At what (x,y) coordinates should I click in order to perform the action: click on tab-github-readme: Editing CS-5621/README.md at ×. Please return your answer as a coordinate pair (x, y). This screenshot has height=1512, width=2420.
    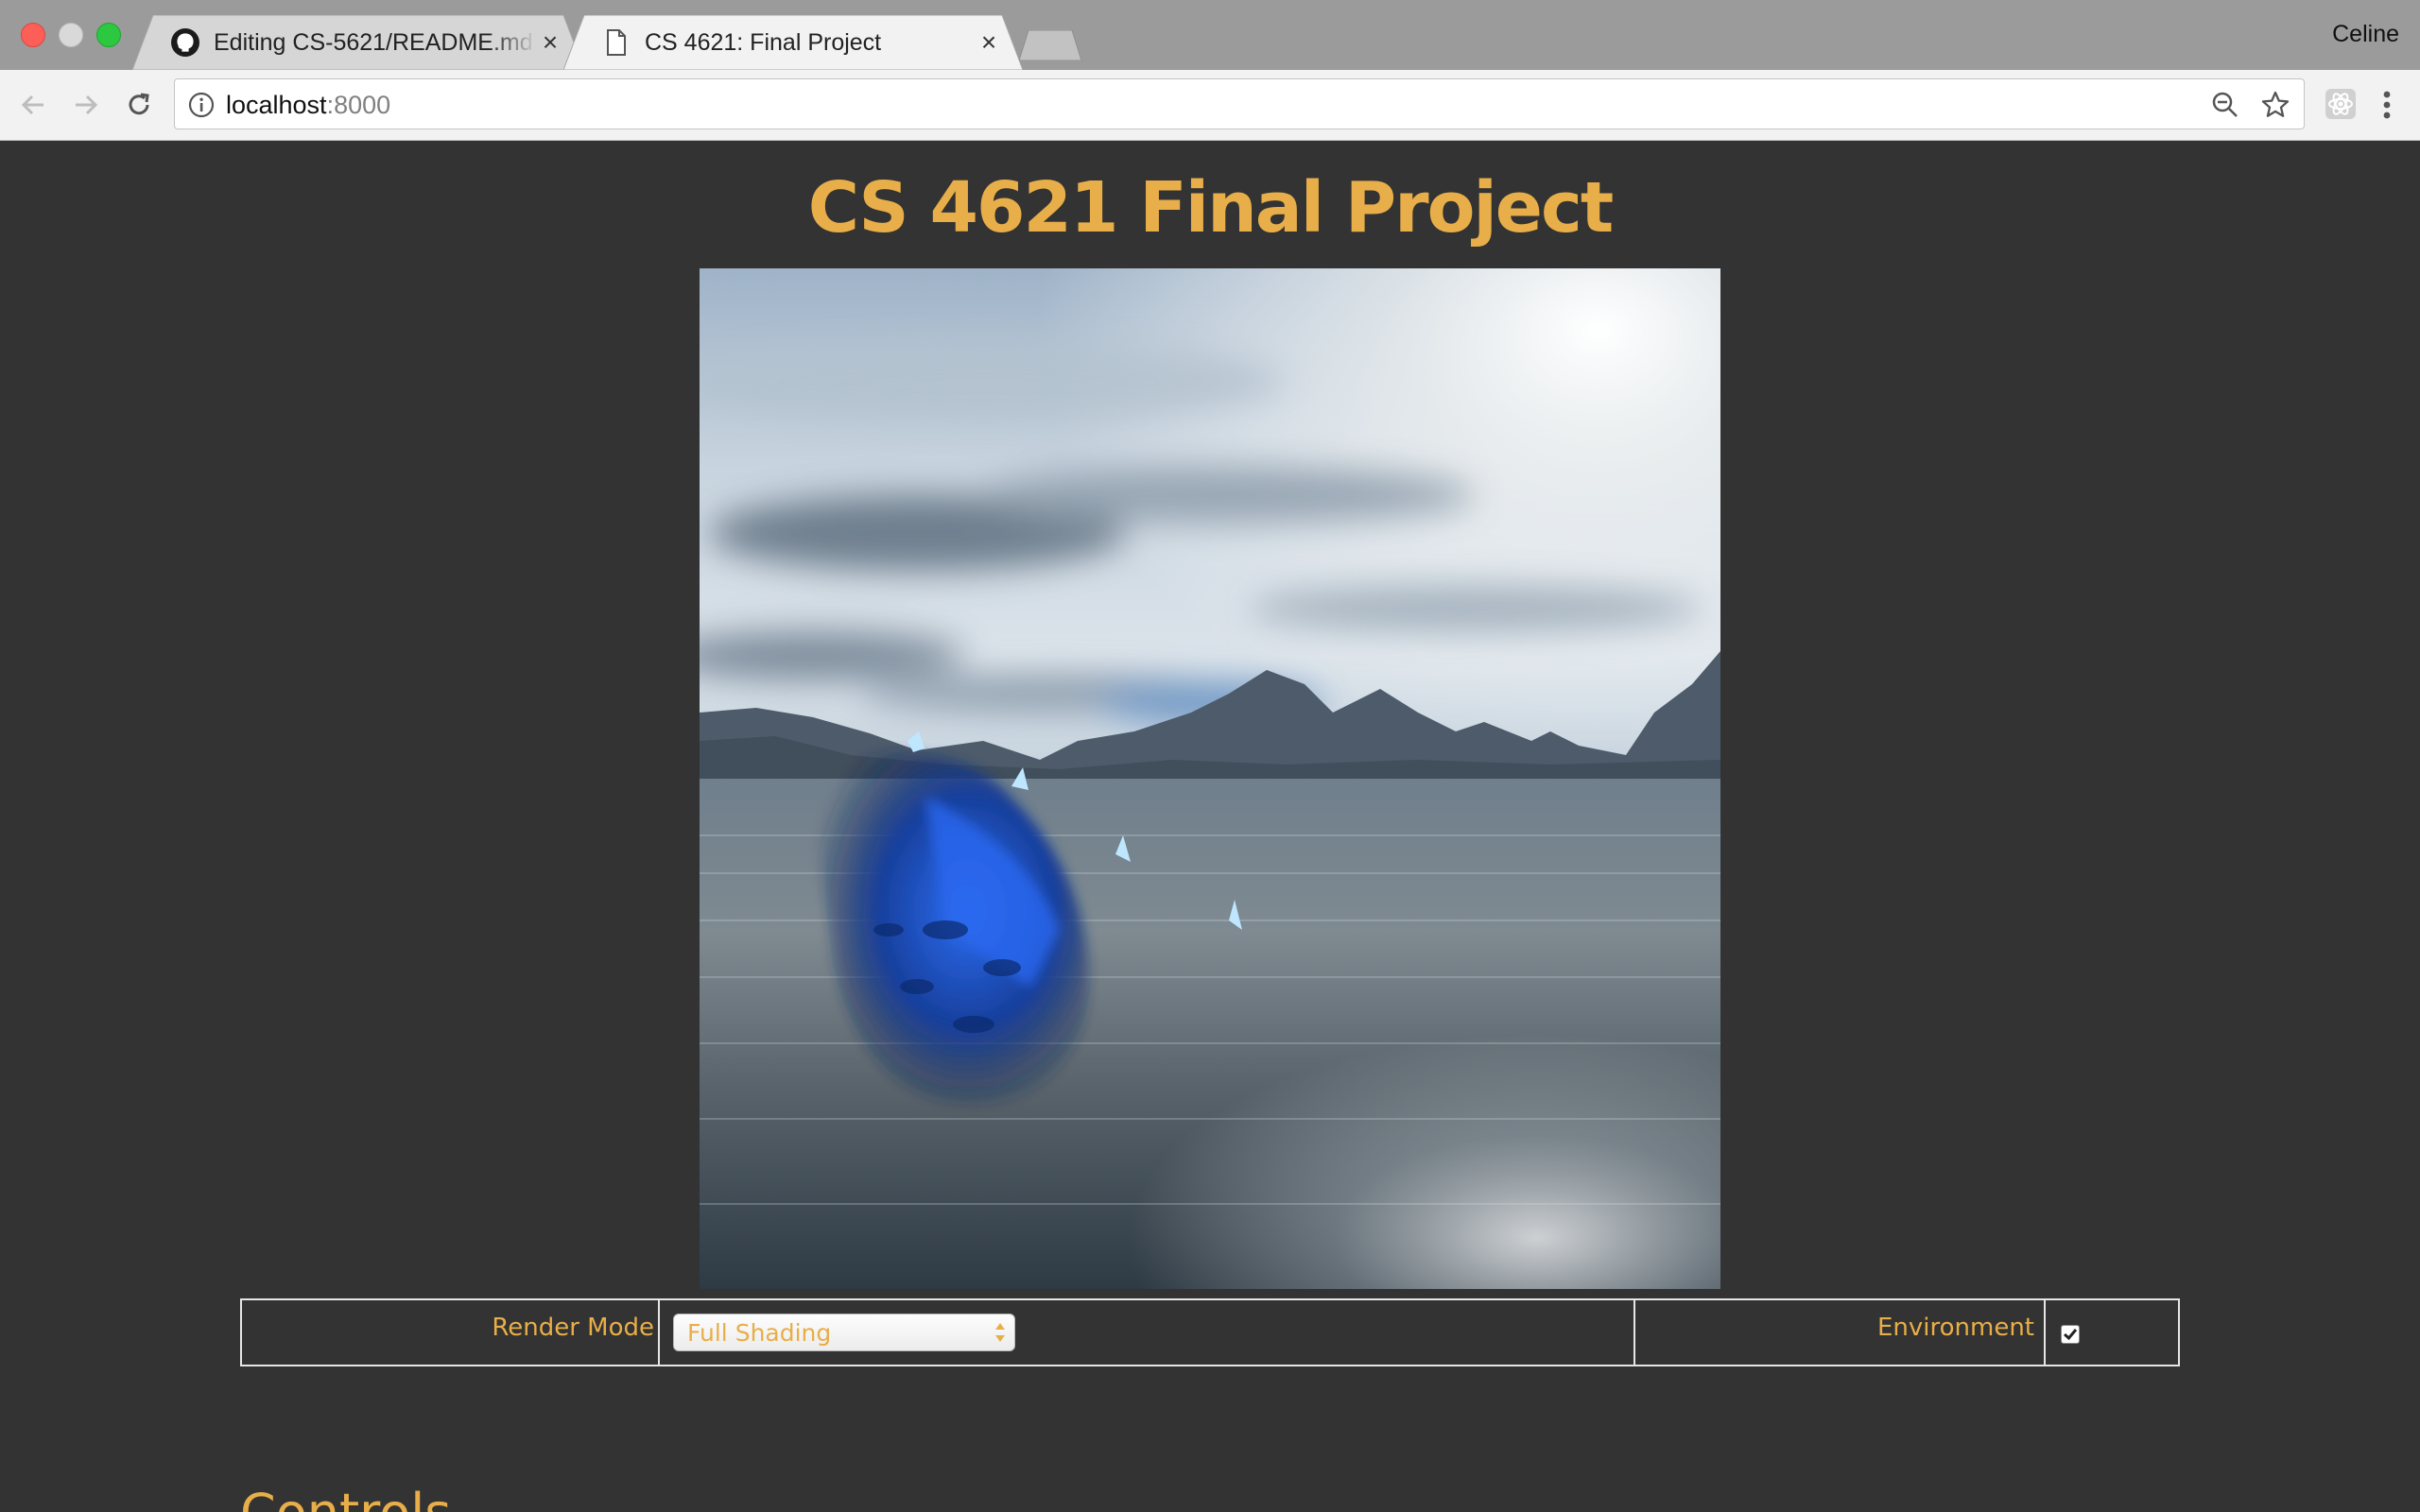
    Looking at the image, I should click on (358, 42).